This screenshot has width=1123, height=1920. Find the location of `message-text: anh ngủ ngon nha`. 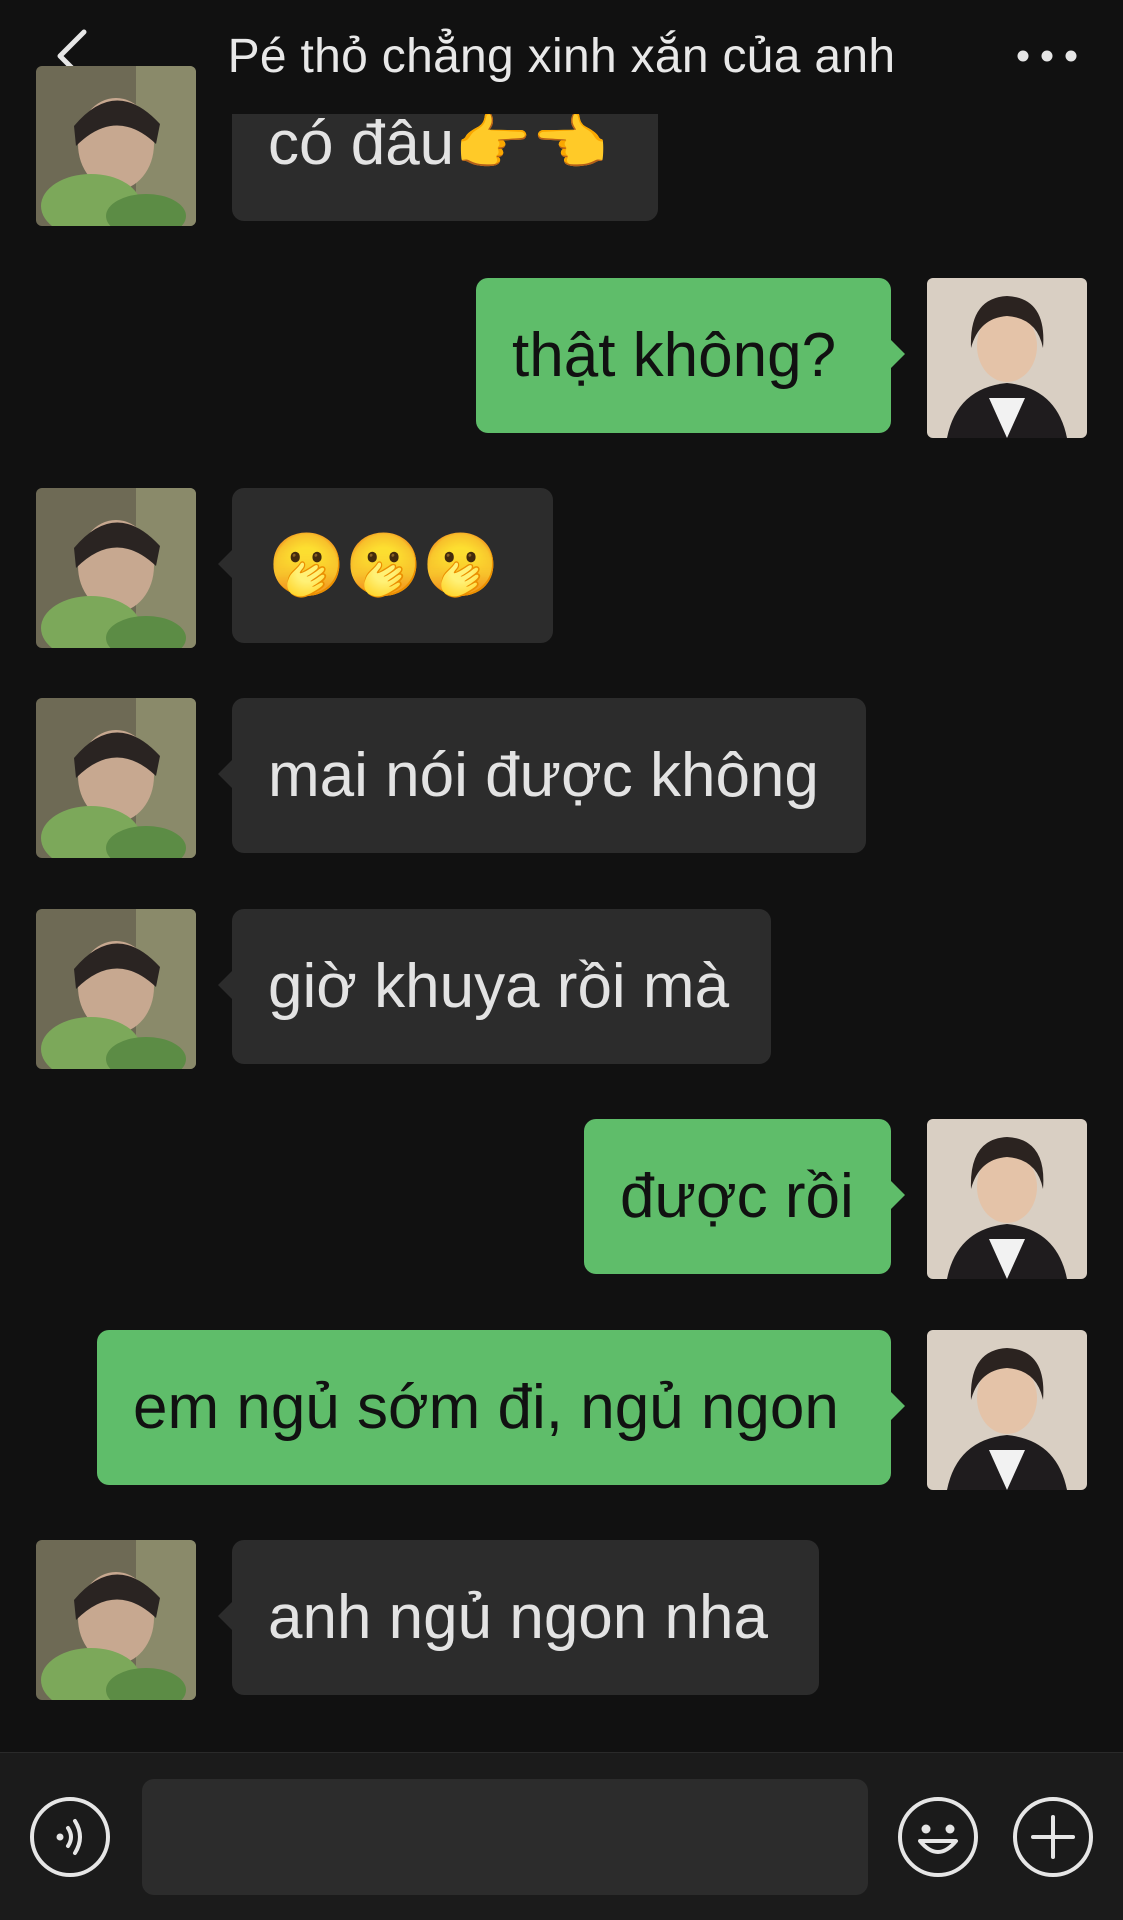

message-text: anh ngủ ngon nha is located at coordinates (518, 1617).